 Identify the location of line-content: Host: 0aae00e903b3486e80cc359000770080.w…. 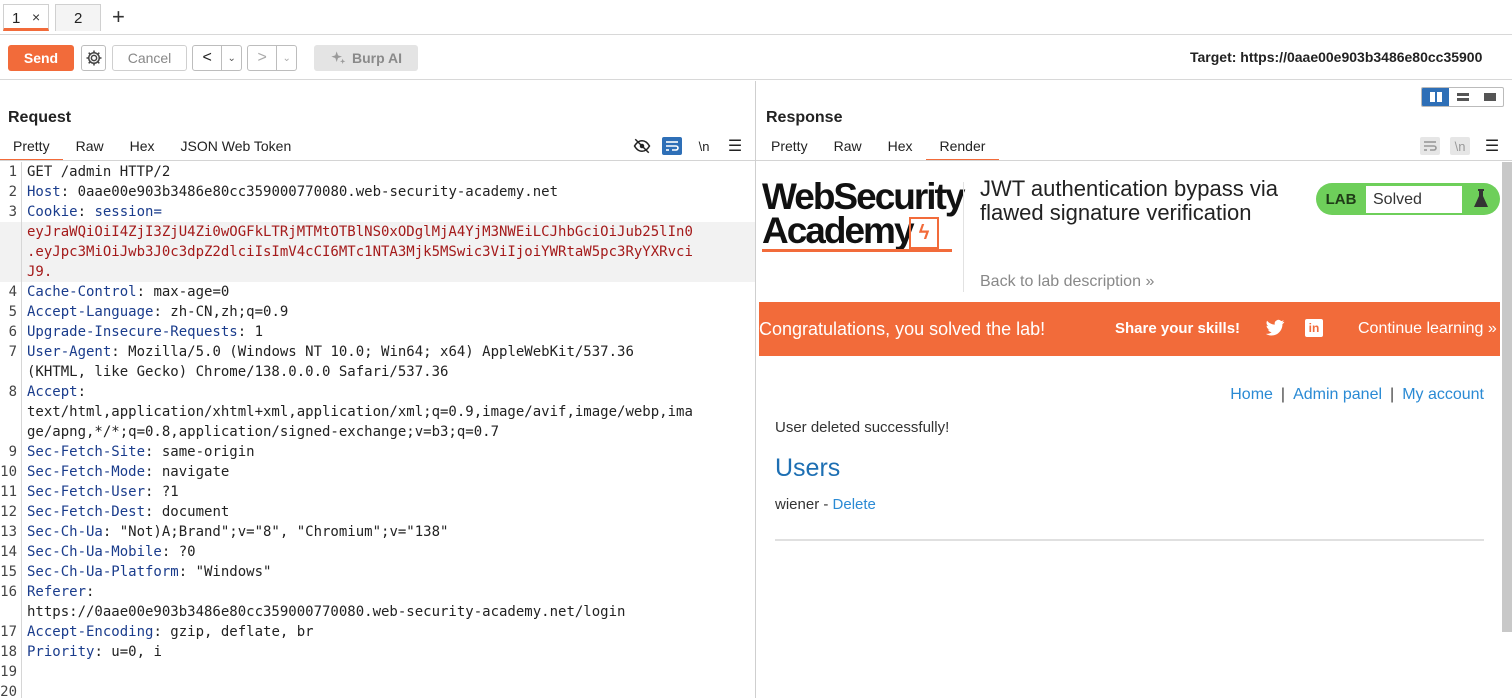
(293, 192).